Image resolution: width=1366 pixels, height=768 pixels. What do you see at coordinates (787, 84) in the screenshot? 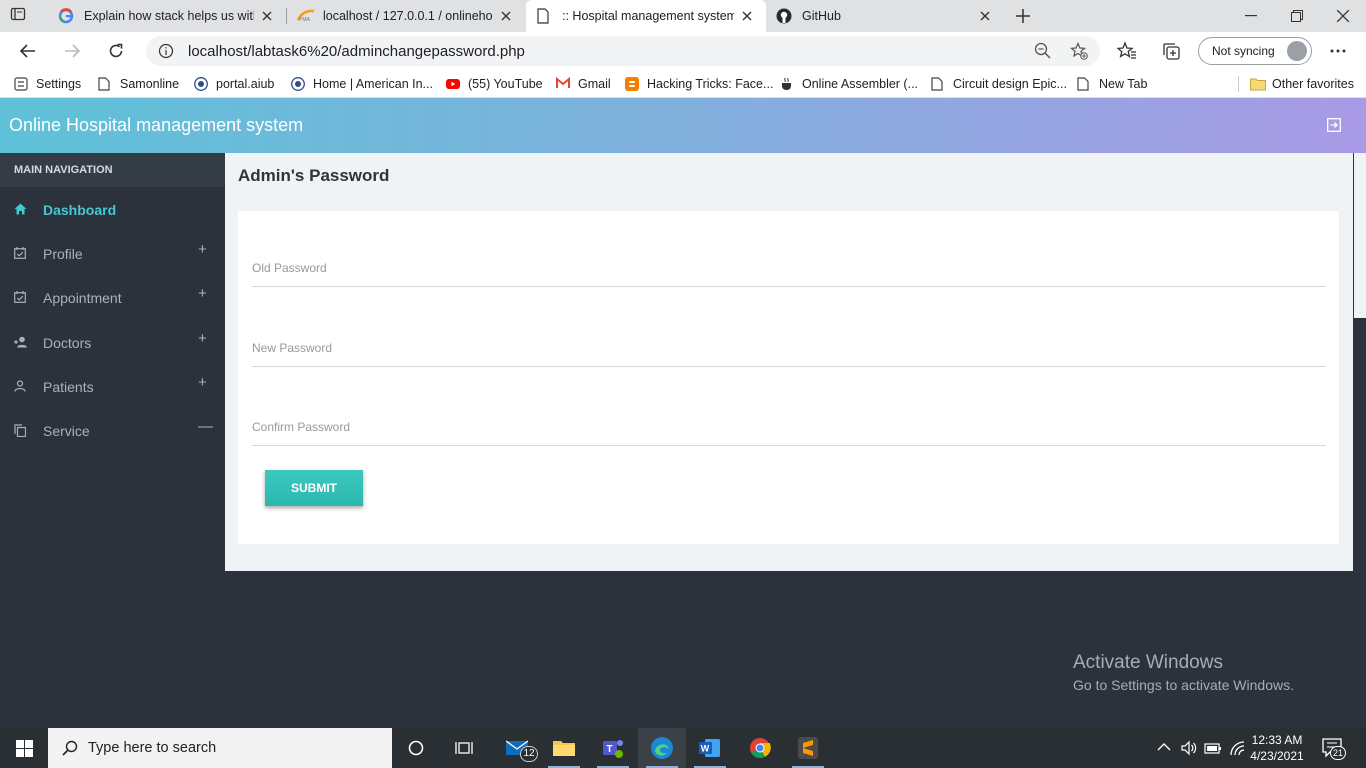
I see `cup-icon` at bounding box center [787, 84].